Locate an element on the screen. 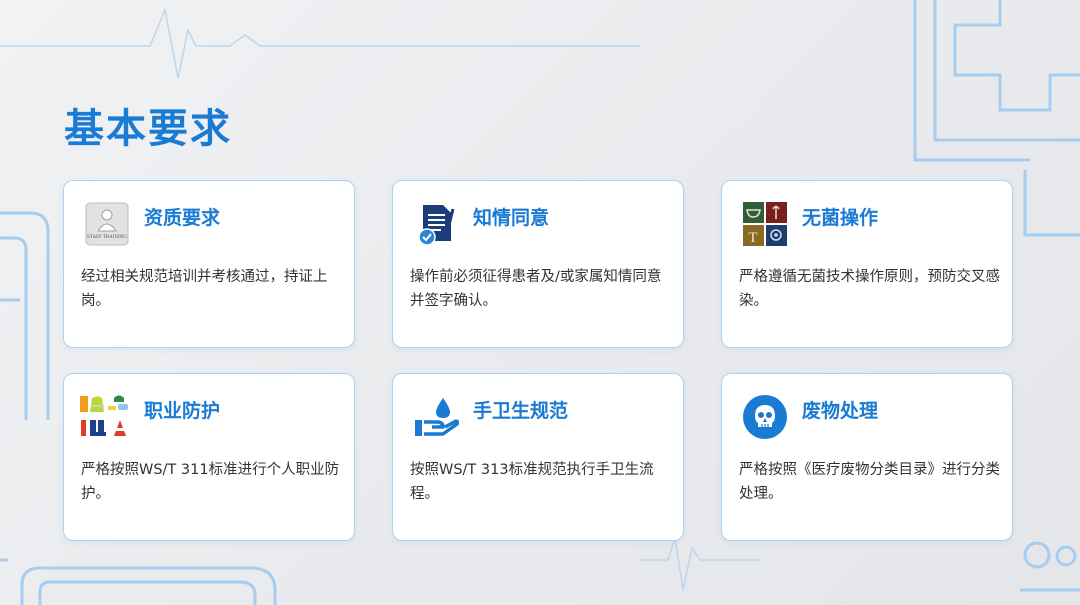 The image size is (1080, 605). hand-hygiene-icon is located at coordinates (436, 417).